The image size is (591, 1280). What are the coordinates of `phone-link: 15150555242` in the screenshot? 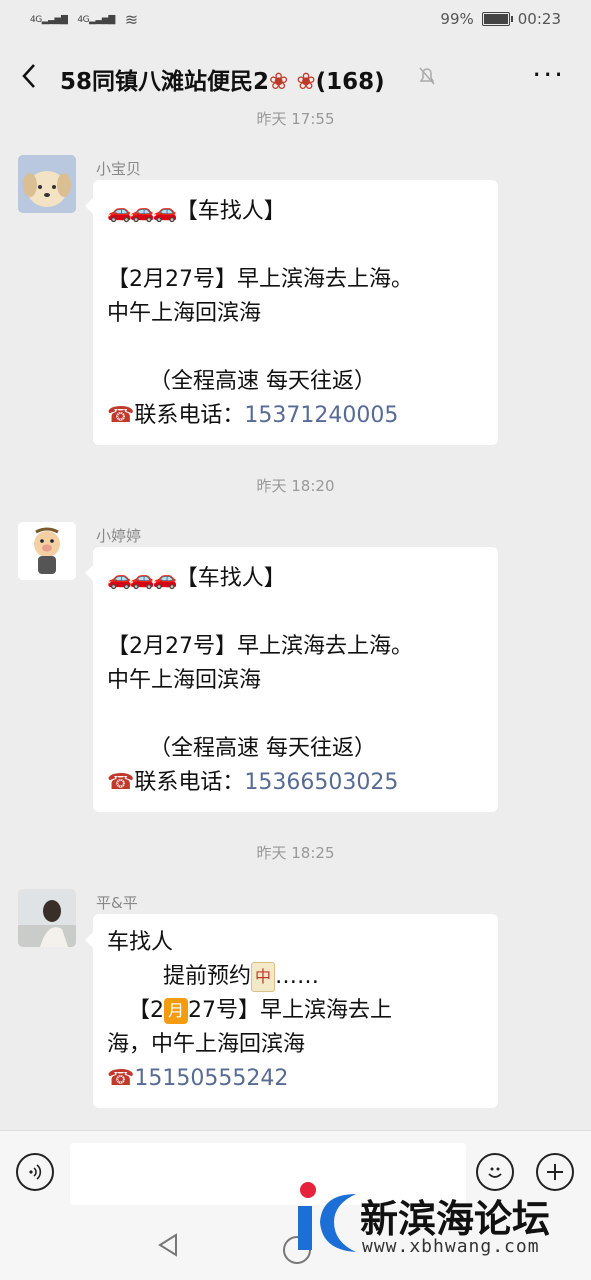 It's located at (211, 1078).